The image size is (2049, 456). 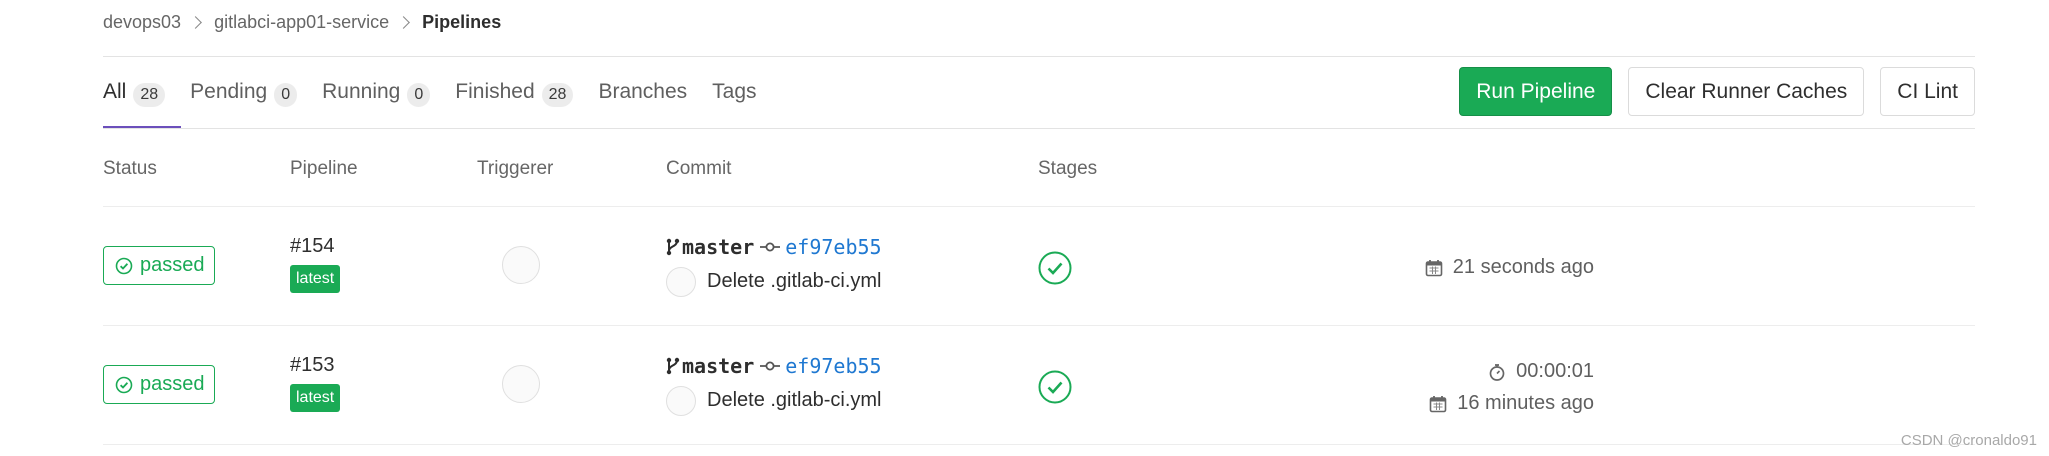 I want to click on ci-lint-button: CI Lint, so click(x=1927, y=91).